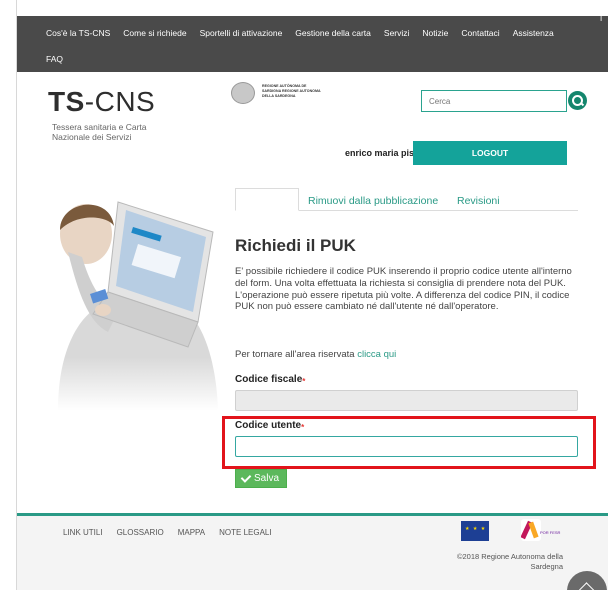 The image size is (608, 590). I want to click on codice-fiscale-label: Codice fiscale*, so click(270, 380).